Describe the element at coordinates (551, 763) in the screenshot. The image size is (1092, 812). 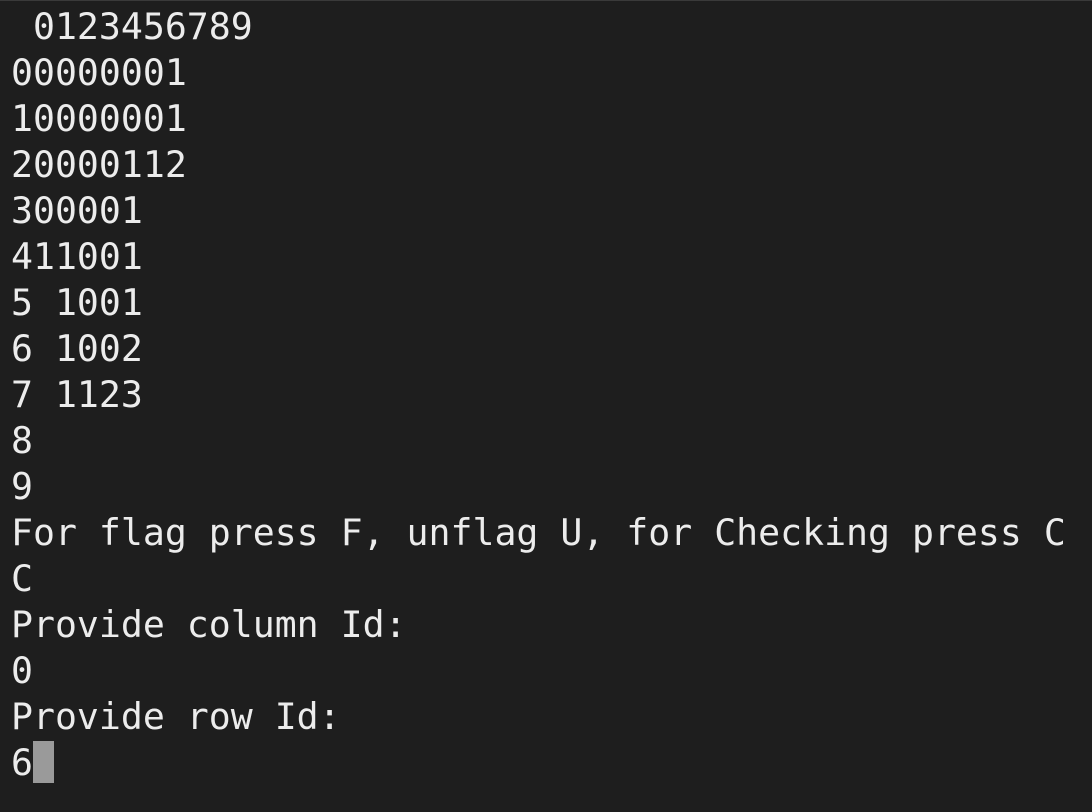
I see `terminal-input-line: 6` at that location.